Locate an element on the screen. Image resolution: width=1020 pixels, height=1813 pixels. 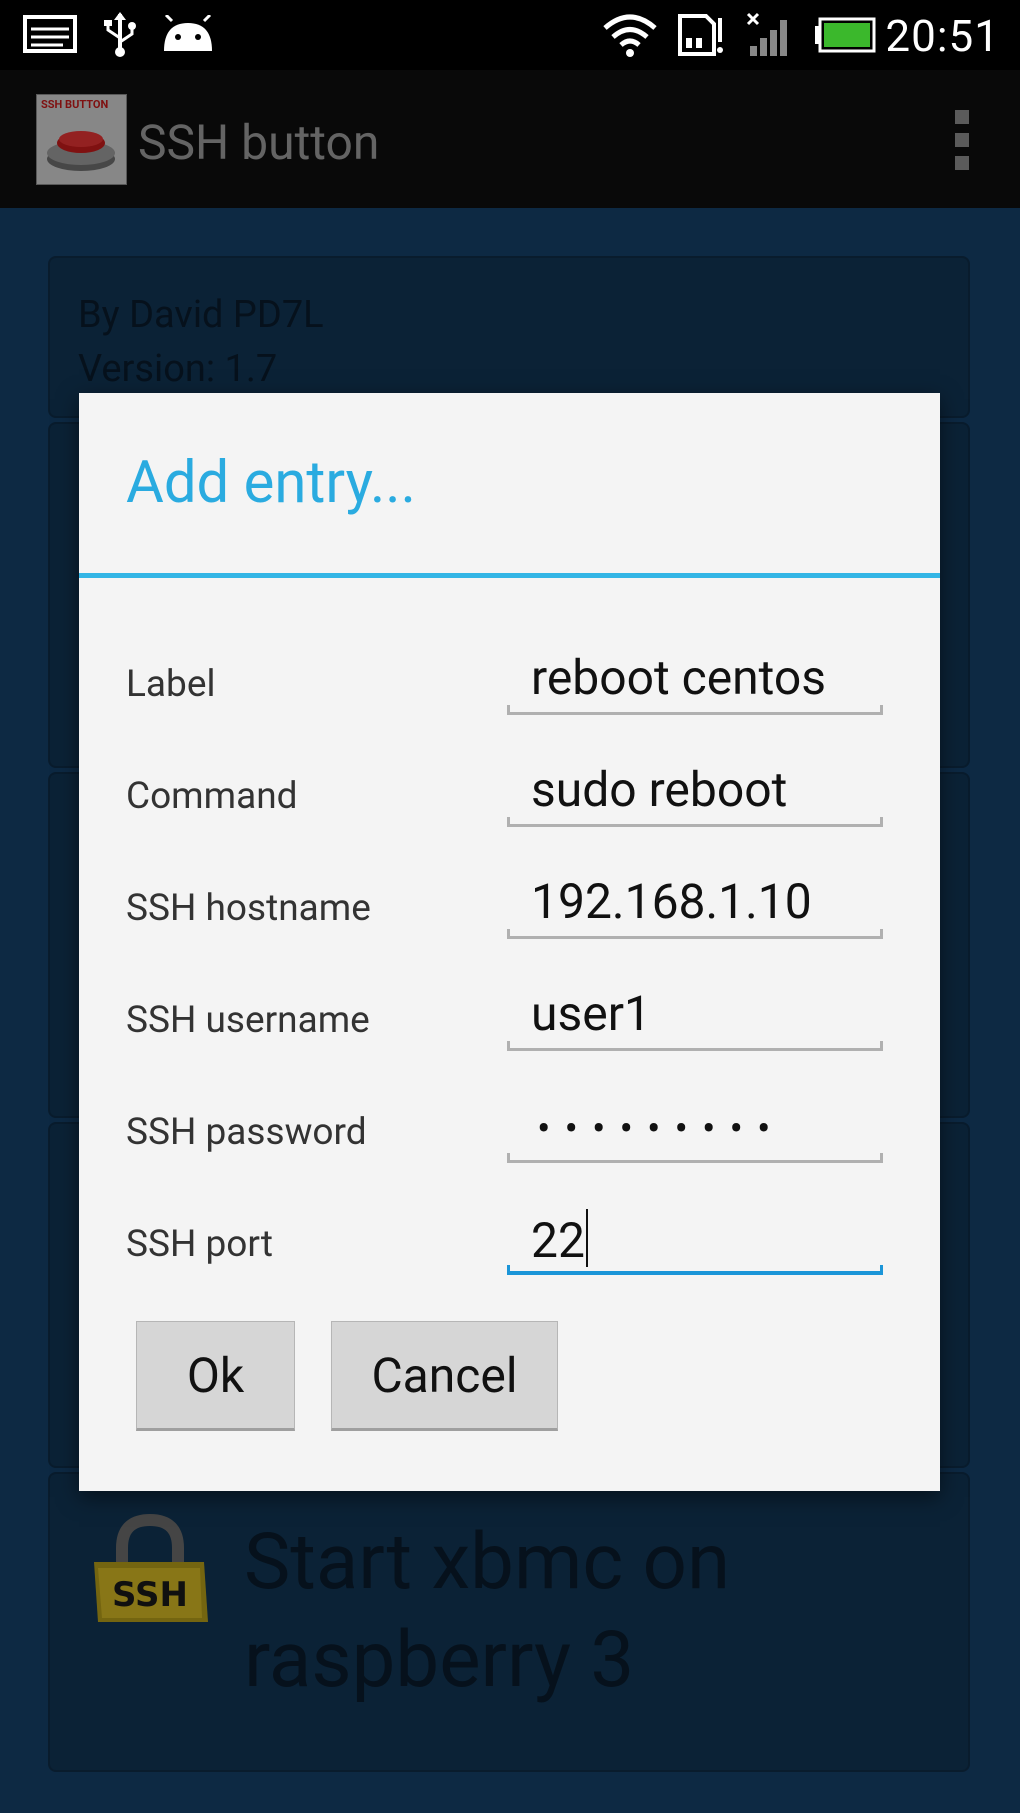
command-field-label: Command is located at coordinates (212, 796).